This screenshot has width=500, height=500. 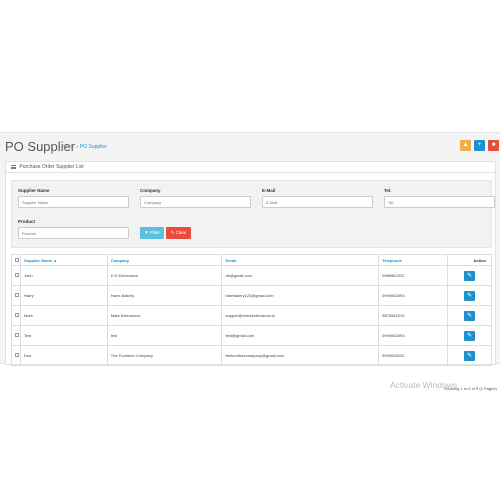 What do you see at coordinates (413, 260) in the screenshot?
I see `telephone-header: Telephone` at bounding box center [413, 260].